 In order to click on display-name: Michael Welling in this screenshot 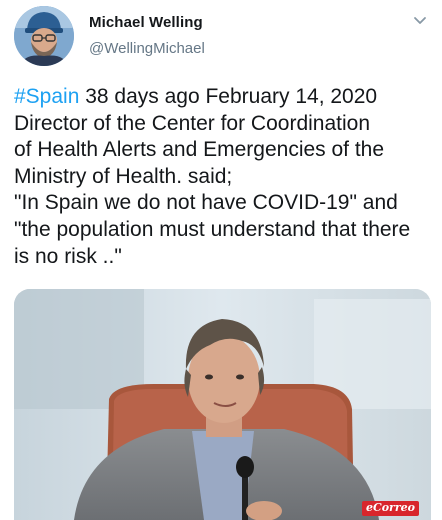, I will do `click(146, 22)`.